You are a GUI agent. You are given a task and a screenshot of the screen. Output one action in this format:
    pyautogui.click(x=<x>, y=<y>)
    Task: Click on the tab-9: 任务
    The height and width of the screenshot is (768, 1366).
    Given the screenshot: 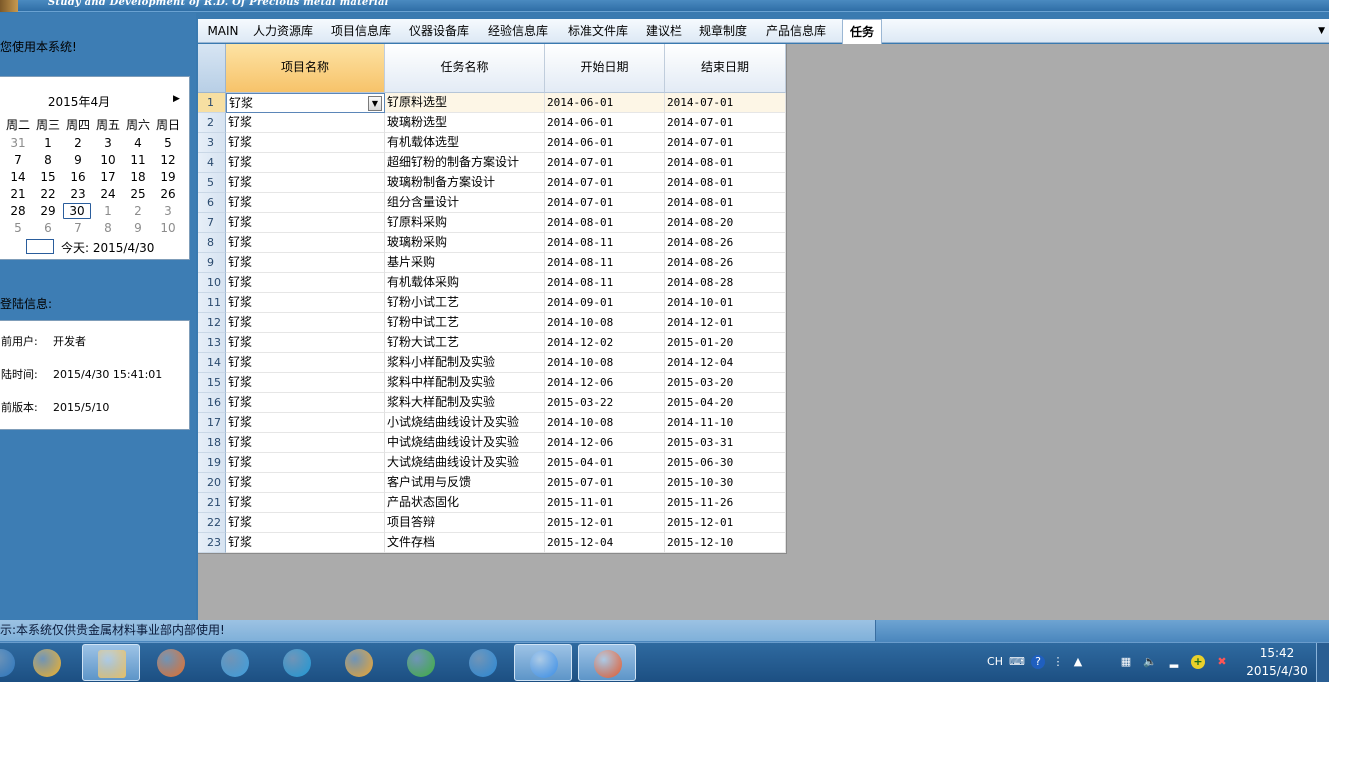 What is the action you would take?
    pyautogui.click(x=862, y=31)
    